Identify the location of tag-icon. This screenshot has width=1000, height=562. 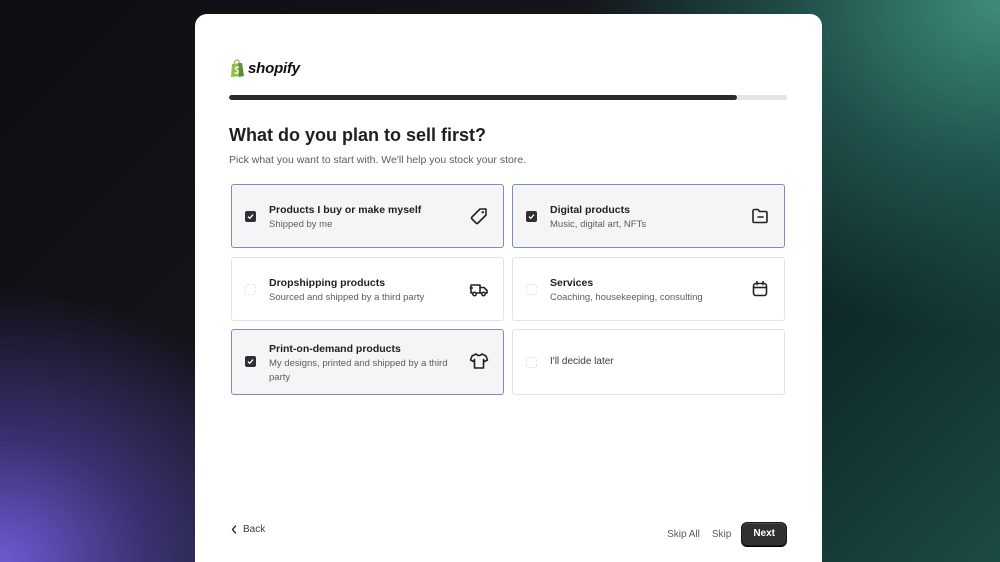
(478, 216).